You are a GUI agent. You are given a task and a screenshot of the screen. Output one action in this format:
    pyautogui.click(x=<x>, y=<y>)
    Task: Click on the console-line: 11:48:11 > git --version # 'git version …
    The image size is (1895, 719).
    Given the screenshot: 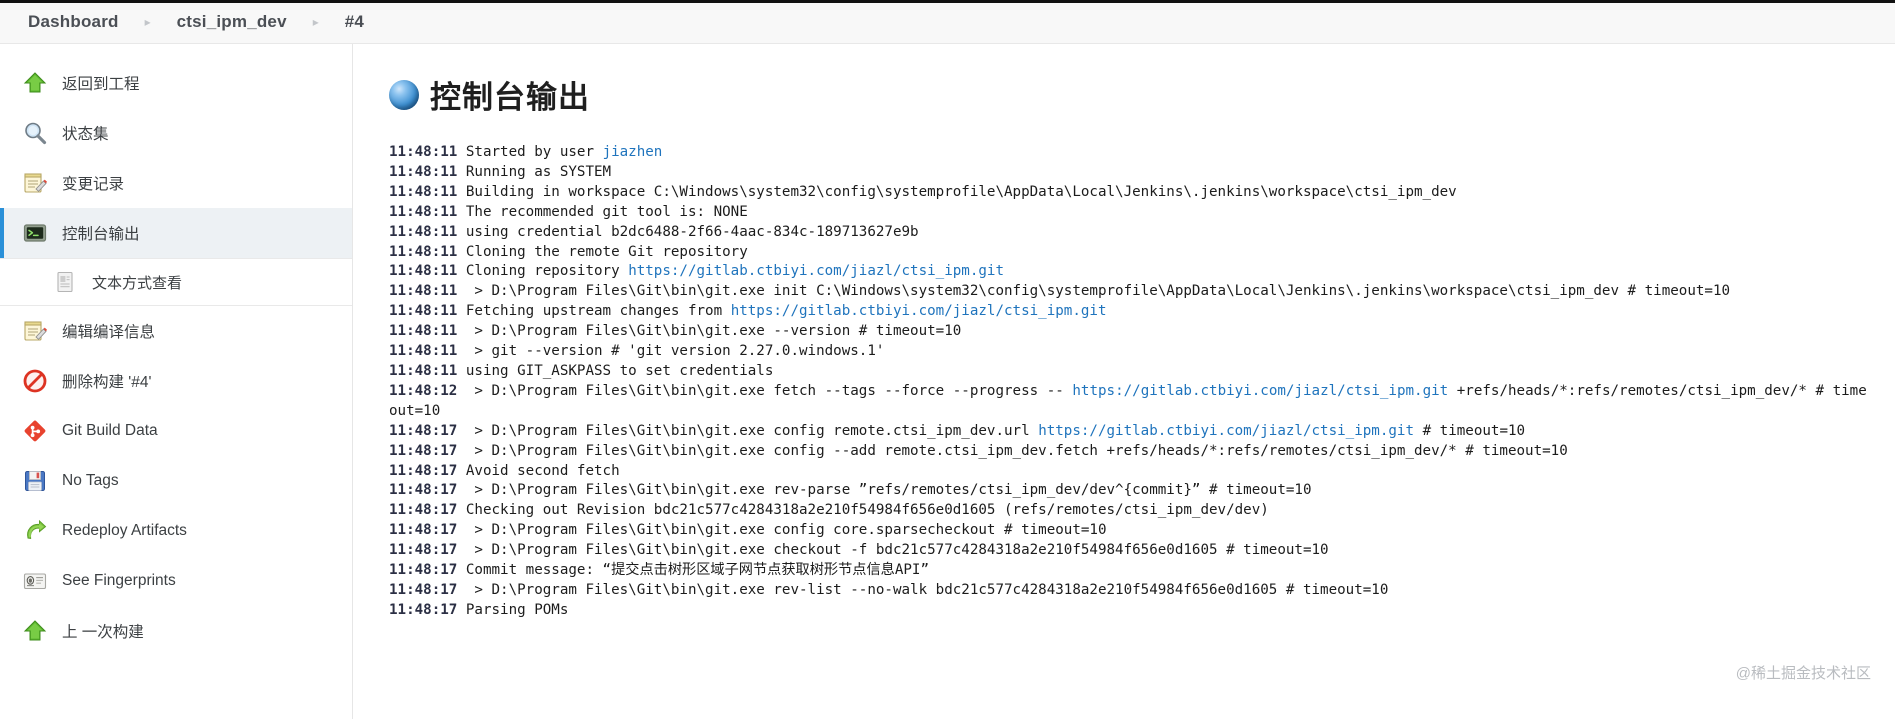 What is the action you would take?
    pyautogui.click(x=1132, y=352)
    